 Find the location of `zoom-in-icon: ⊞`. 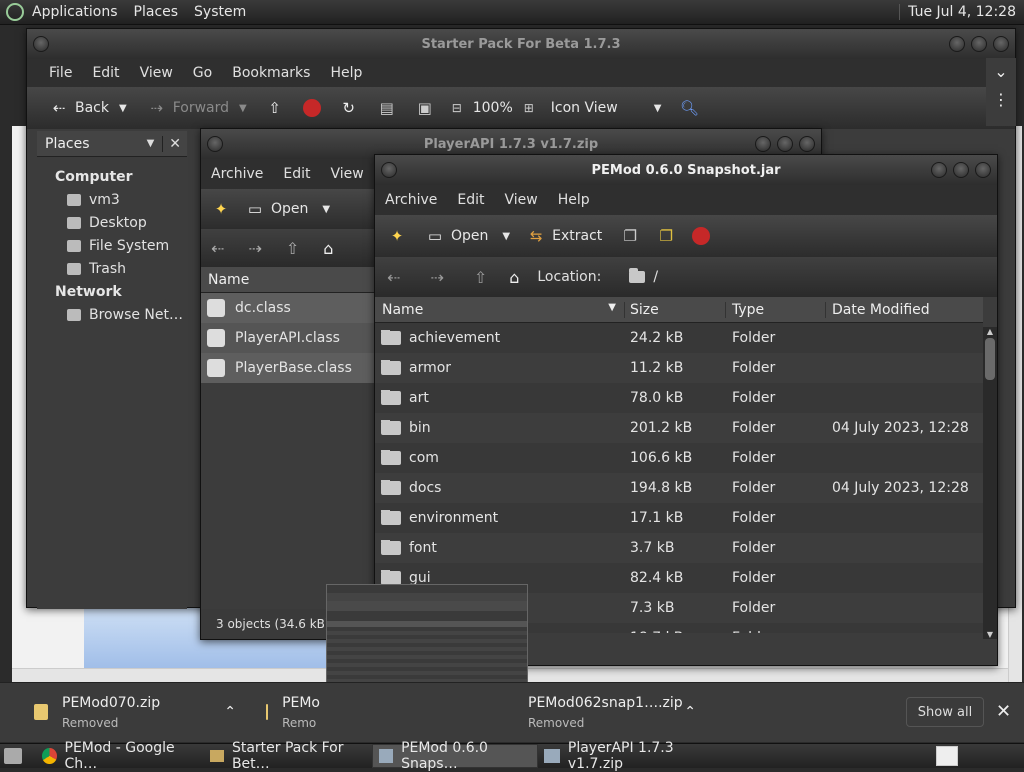

zoom-in-icon: ⊞ is located at coordinates (529, 108).